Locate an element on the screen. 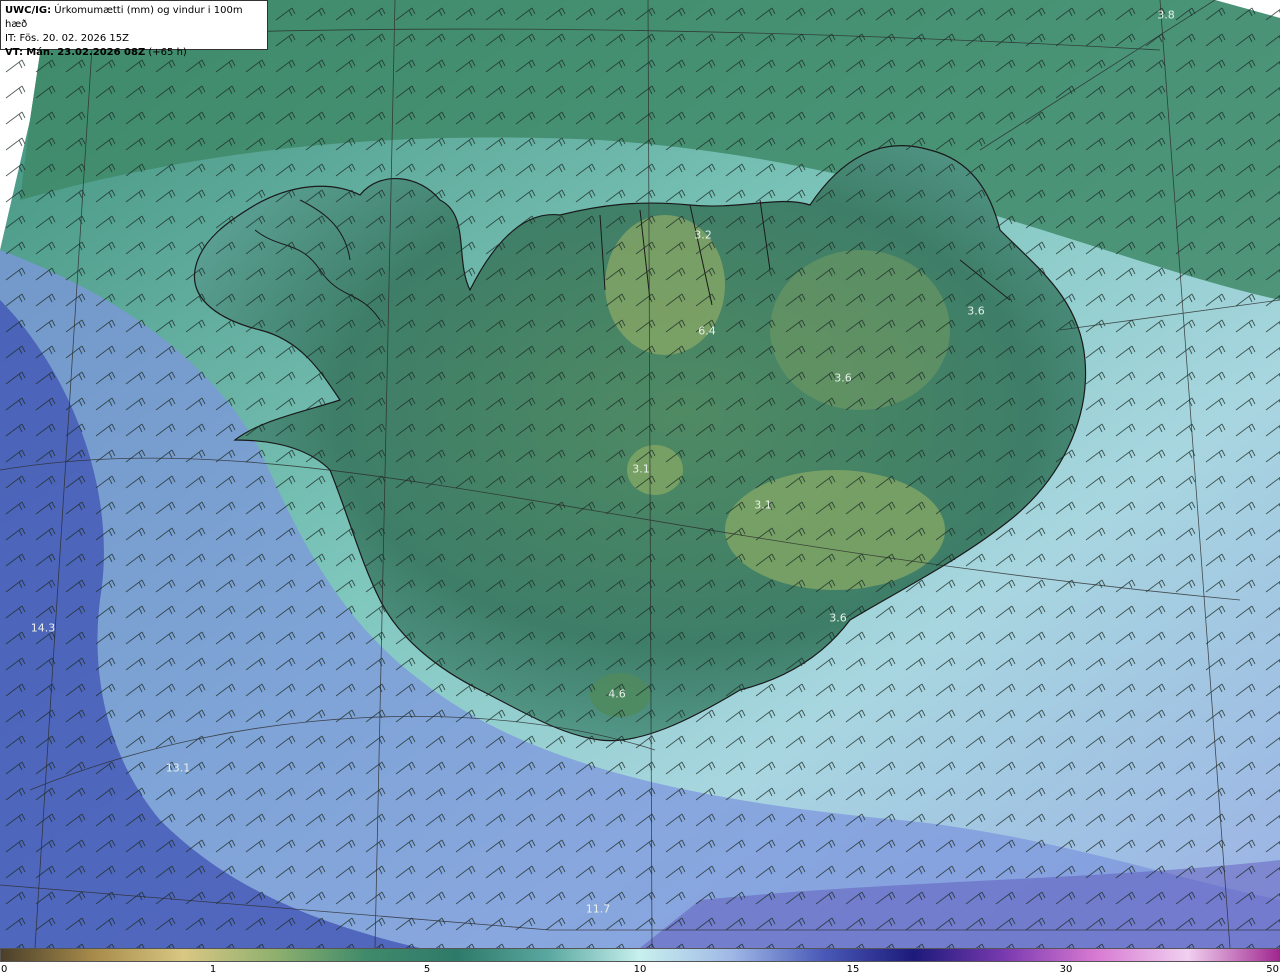 This screenshot has height=978, width=1280. value-label: 14.3 is located at coordinates (43, 628).